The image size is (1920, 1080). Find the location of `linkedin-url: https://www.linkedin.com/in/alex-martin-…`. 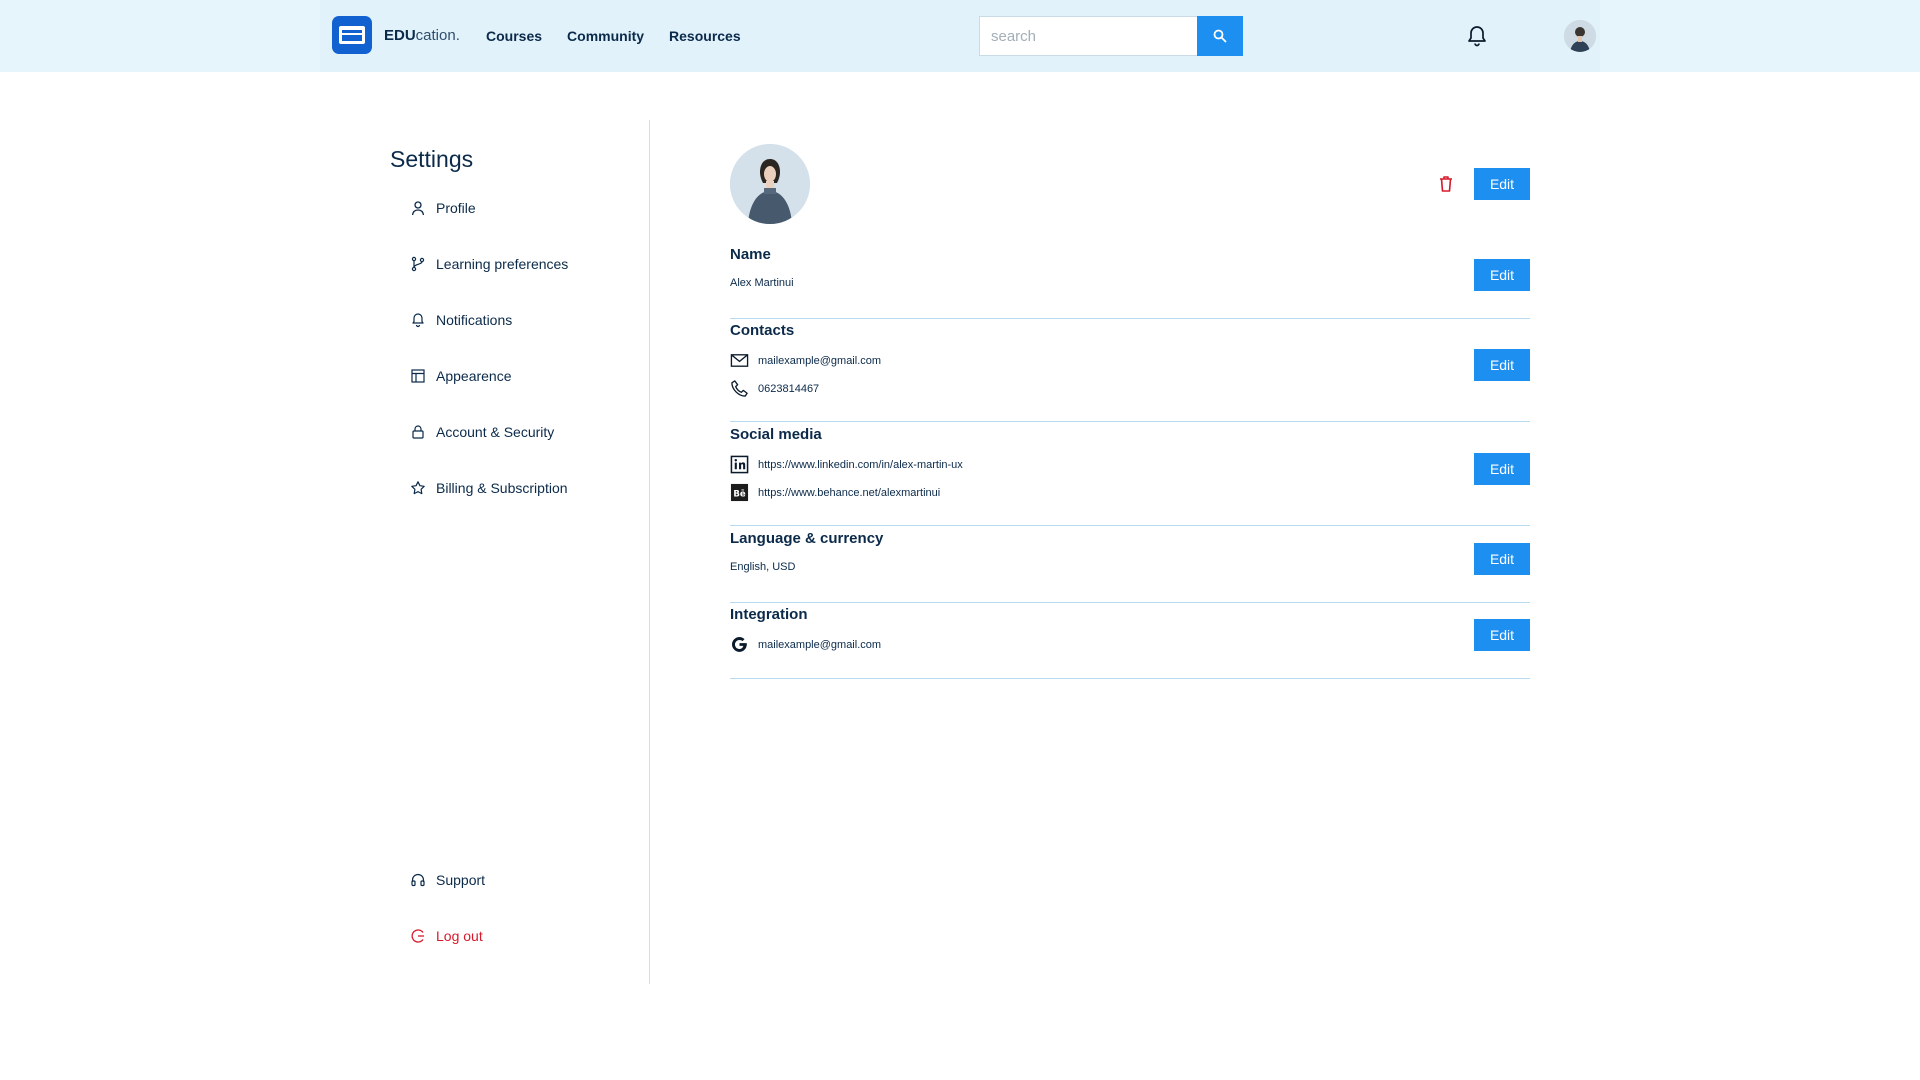

linkedin-url: https://www.linkedin.com/in/alex-martin-… is located at coordinates (860, 465).